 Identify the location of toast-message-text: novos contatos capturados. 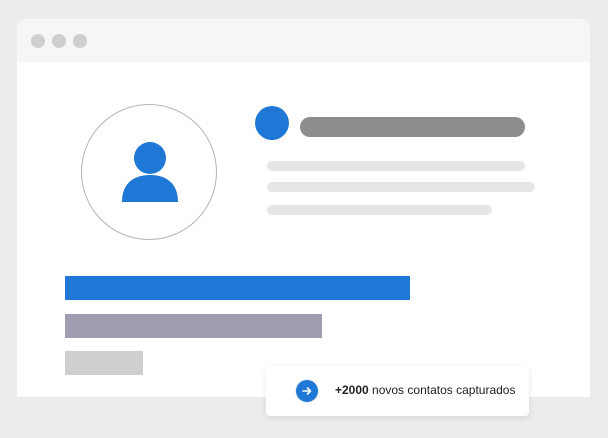
(442, 390).